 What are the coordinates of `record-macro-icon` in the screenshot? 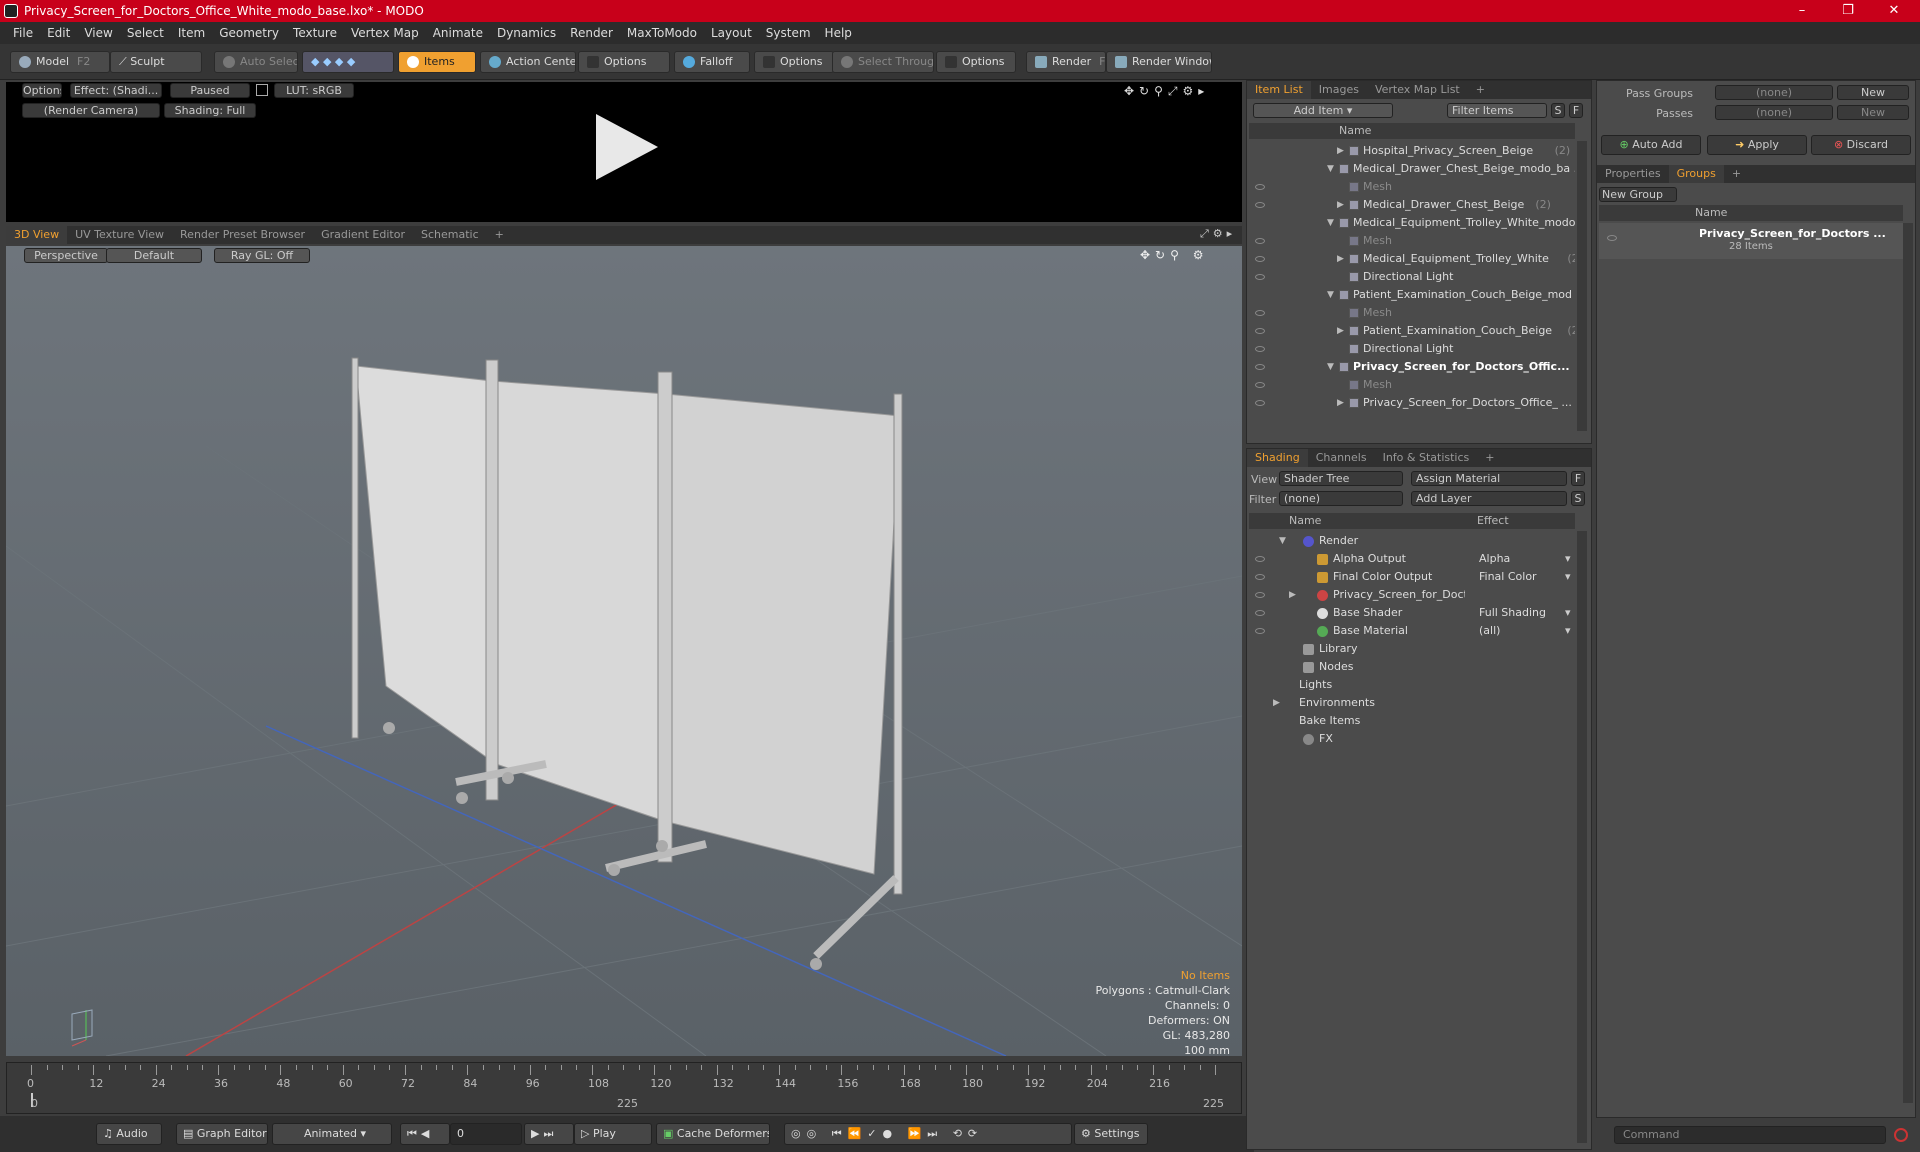 It's located at (1901, 1135).